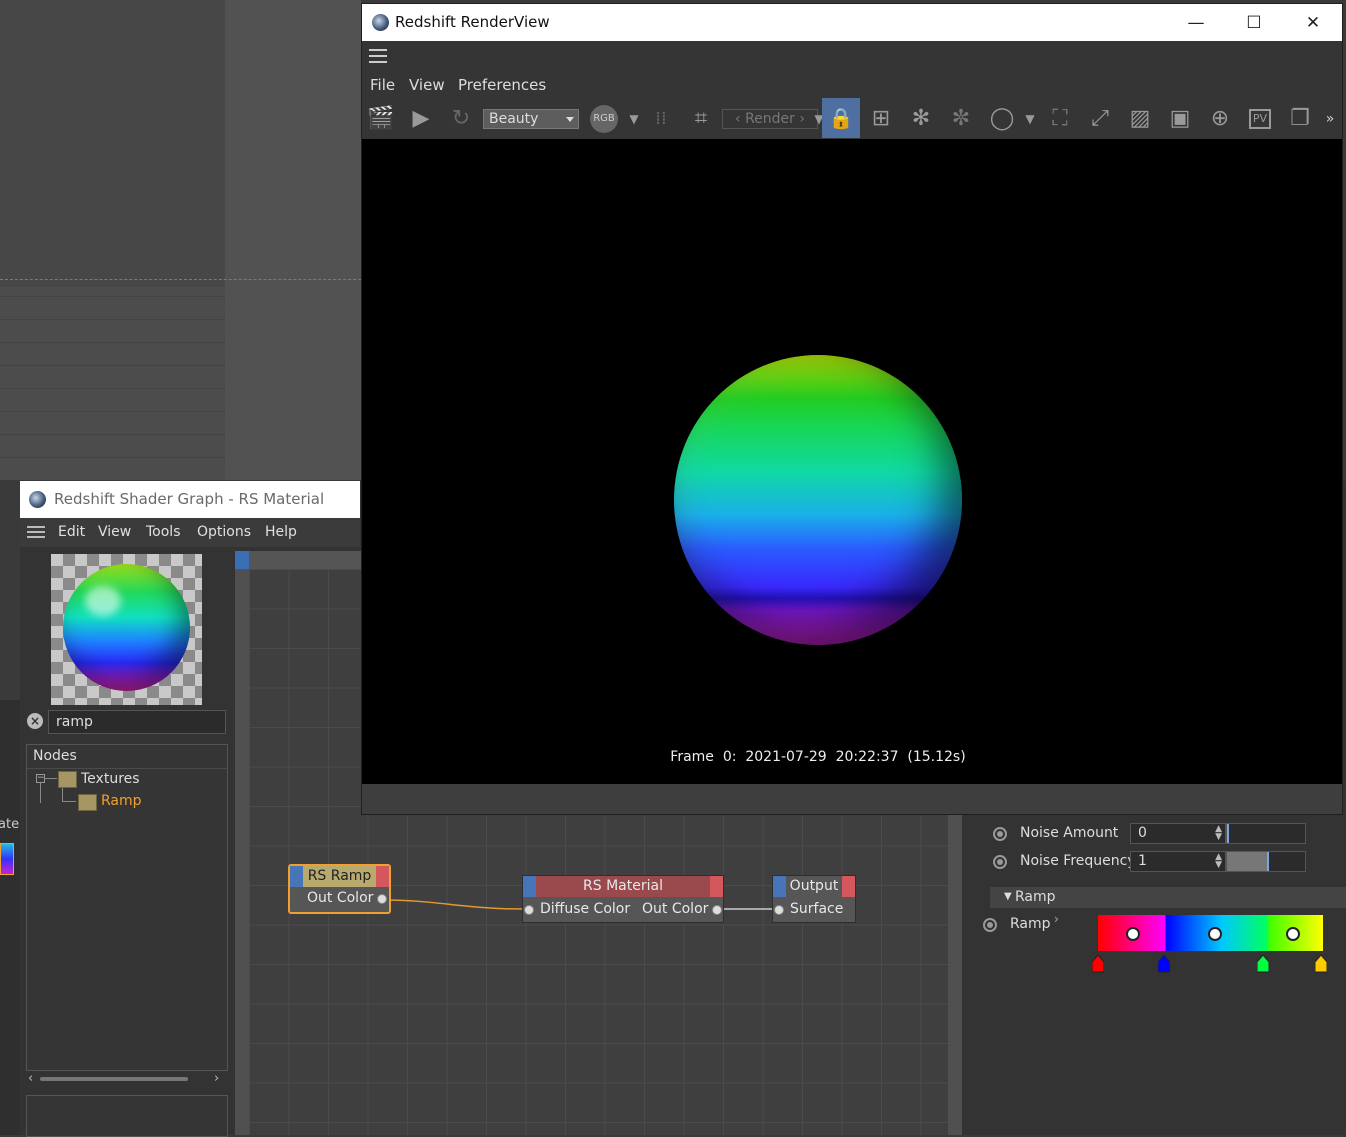 The image size is (1346, 1137). I want to click on renderview-menubar: File View Preferences, so click(852, 86).